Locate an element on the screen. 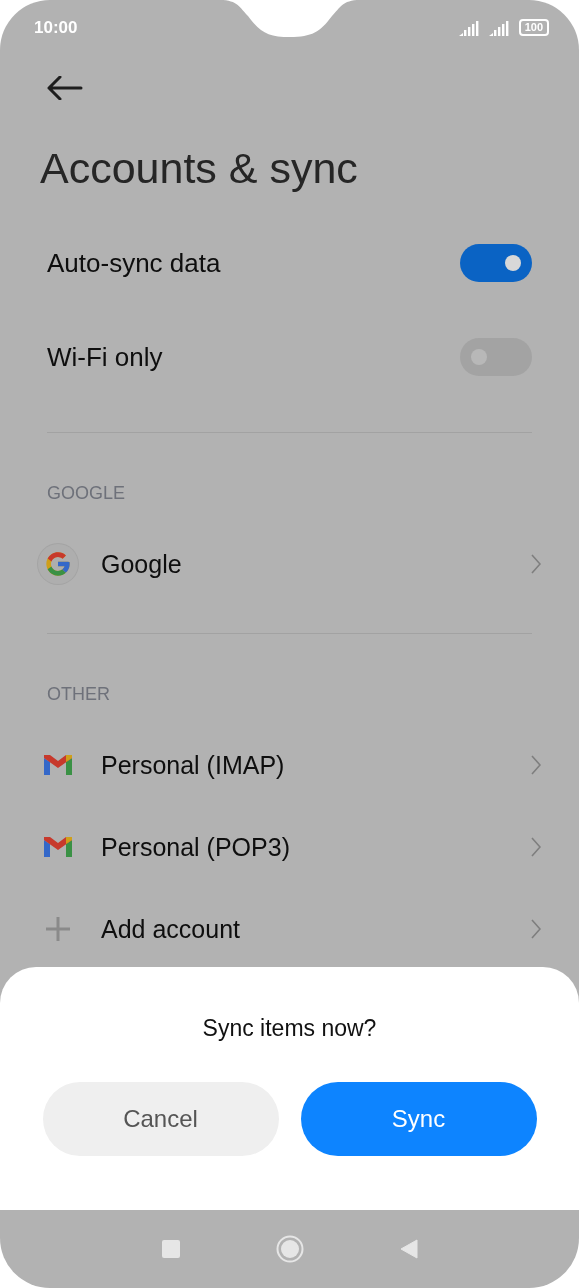 The height and width of the screenshot is (1288, 579). google-g-icon is located at coordinates (58, 564).